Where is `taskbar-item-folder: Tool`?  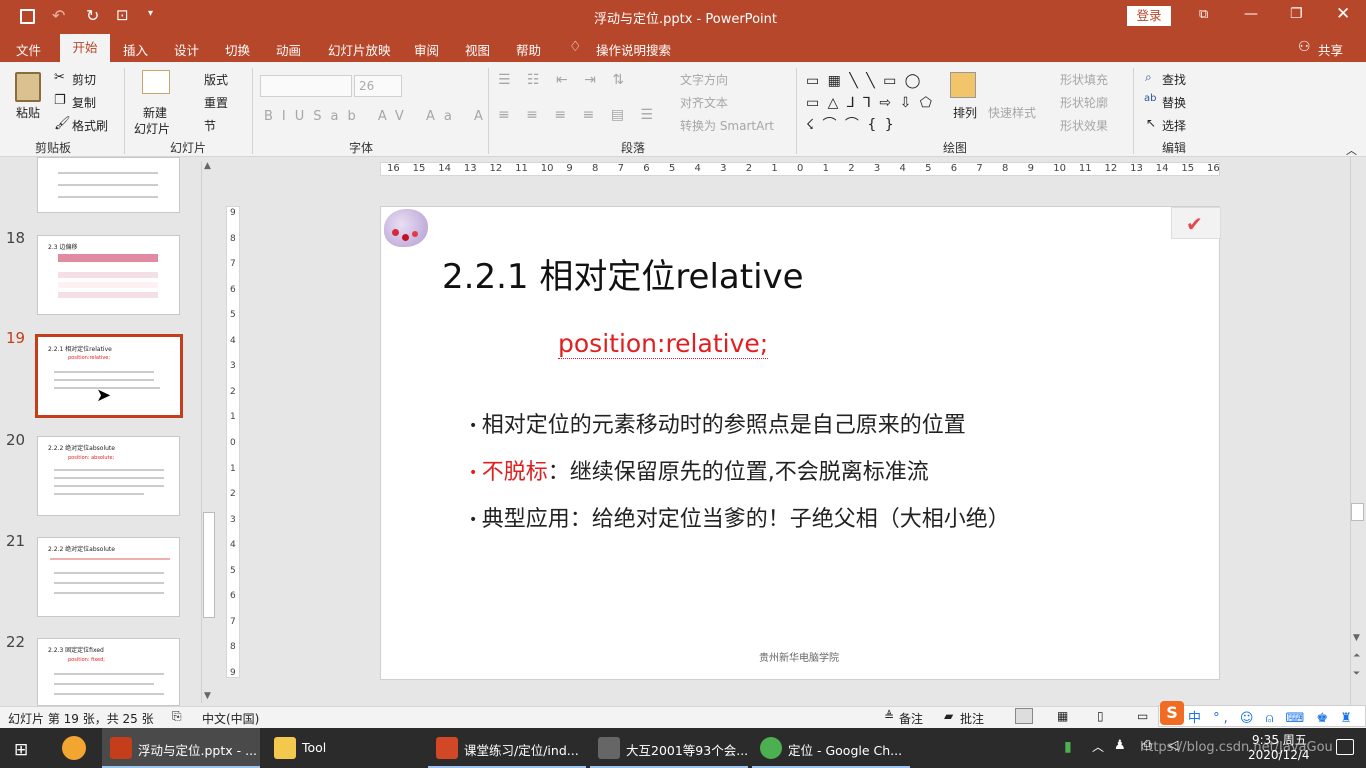
taskbar-item-folder: Tool is located at coordinates (345, 748).